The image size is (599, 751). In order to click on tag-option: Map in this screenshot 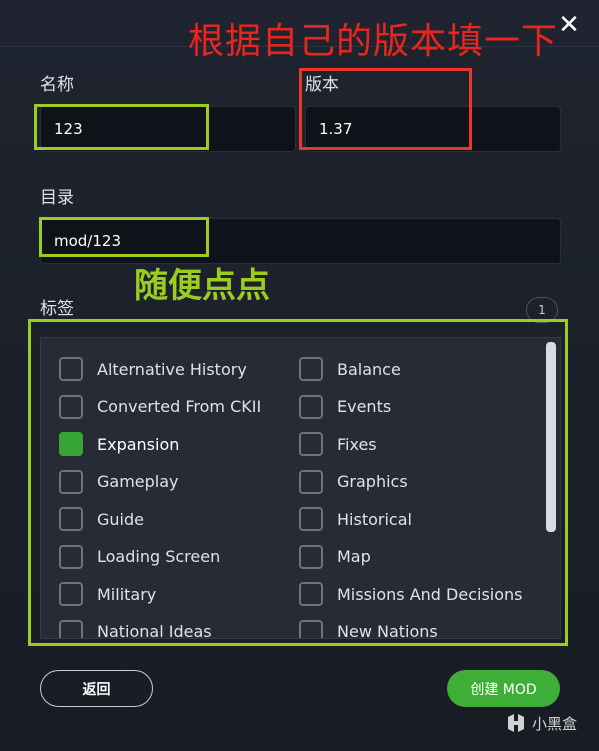, I will do `click(335, 557)`.